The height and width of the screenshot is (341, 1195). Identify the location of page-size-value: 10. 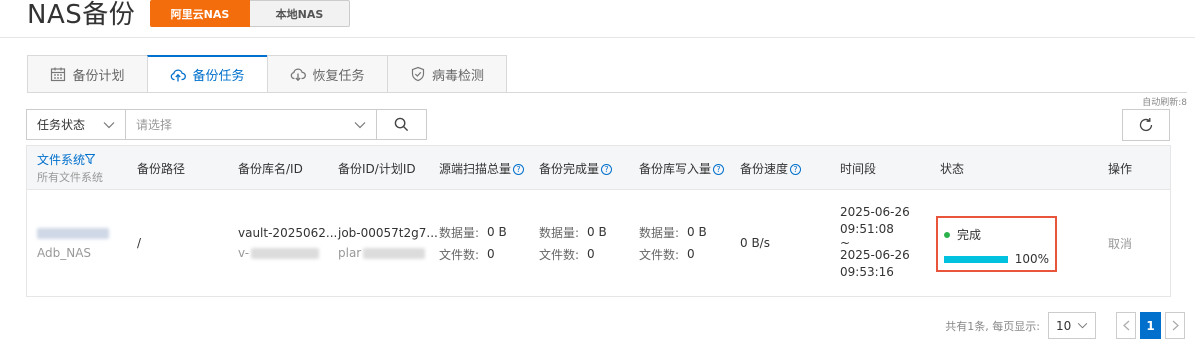
(1064, 325).